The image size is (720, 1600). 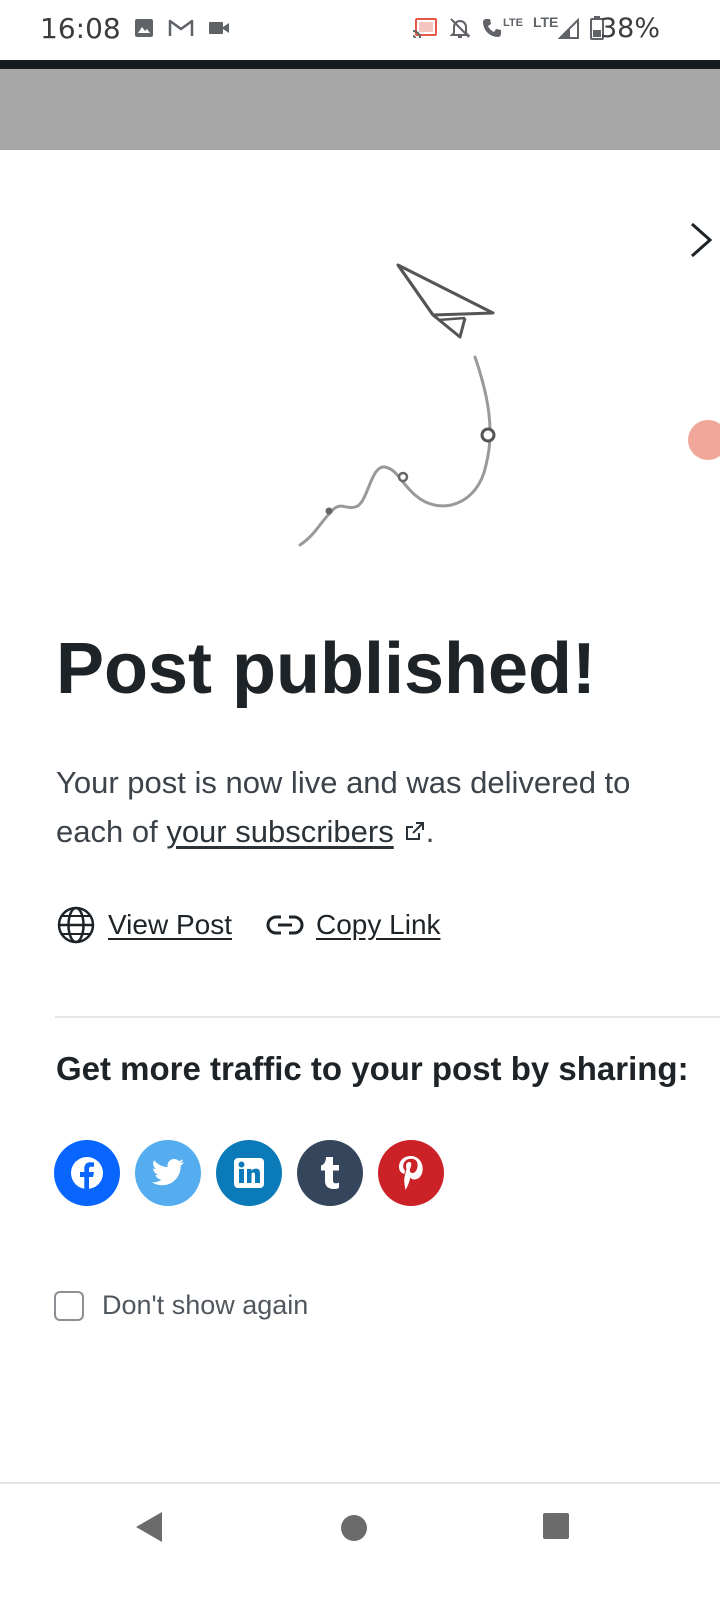 What do you see at coordinates (397, 405) in the screenshot?
I see `paper-plane-illustration` at bounding box center [397, 405].